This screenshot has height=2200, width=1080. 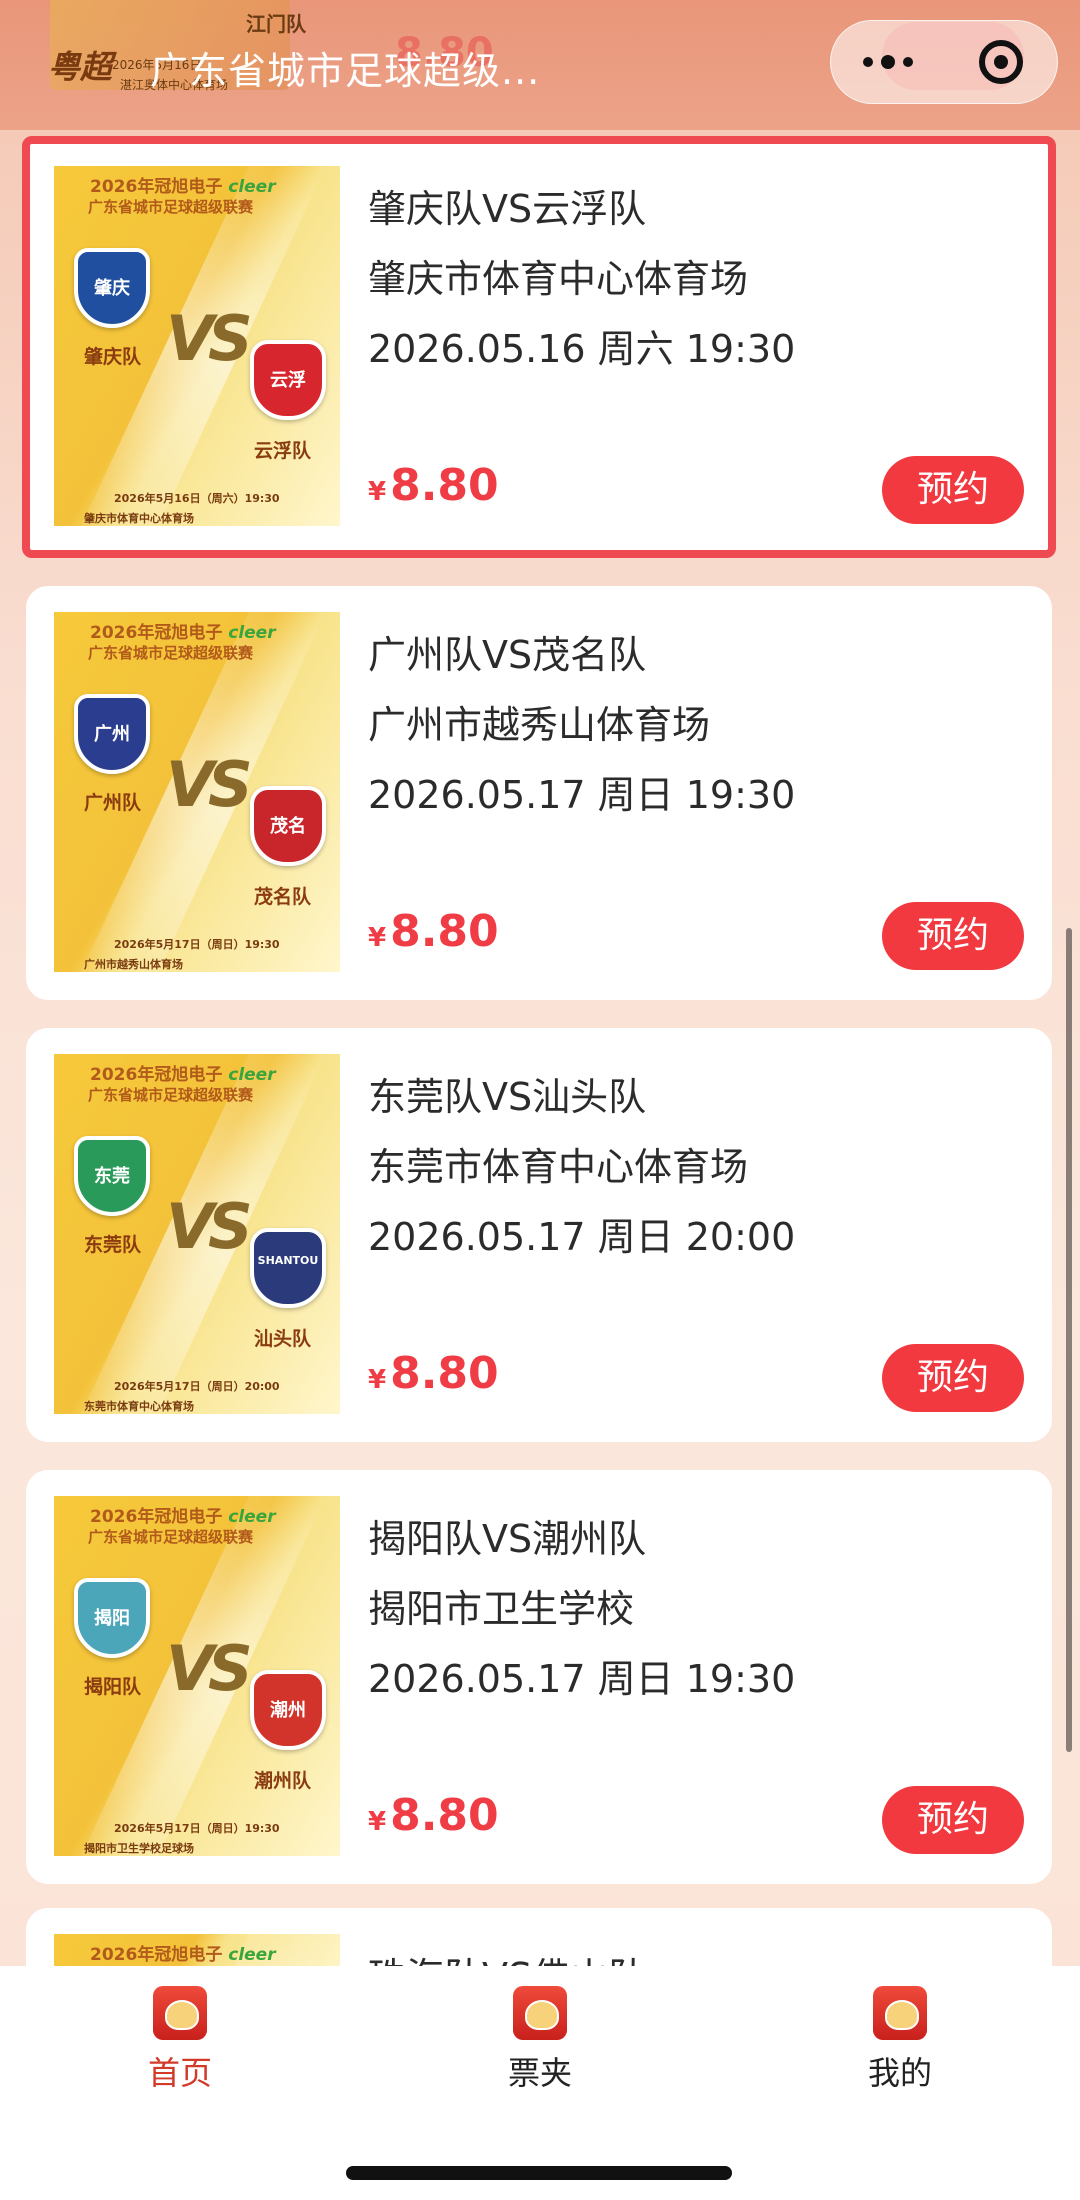 I want to click on away-team-crest-icon: 茂名, so click(x=288, y=826).